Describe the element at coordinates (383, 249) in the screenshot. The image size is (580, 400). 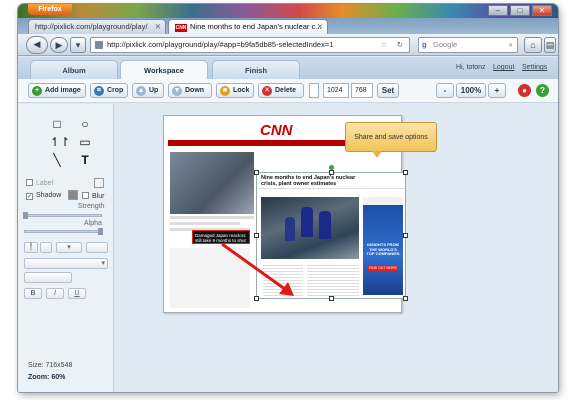
I see `ad-text: INSIGHTS FROM THE WORLD'S TOP COMPANIES` at that location.